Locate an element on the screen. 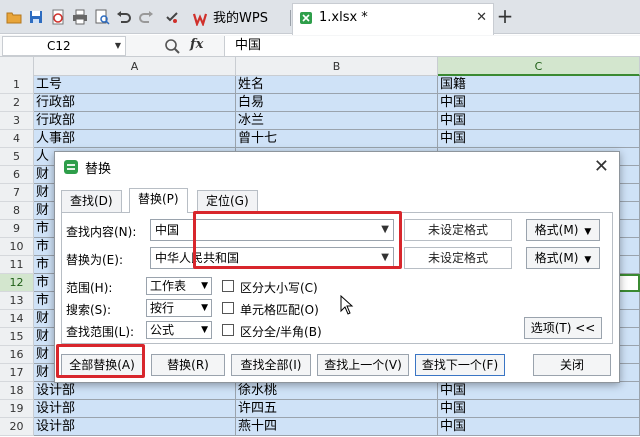  replace-input: 中华人民共和国 ▼ is located at coordinates (272, 258).